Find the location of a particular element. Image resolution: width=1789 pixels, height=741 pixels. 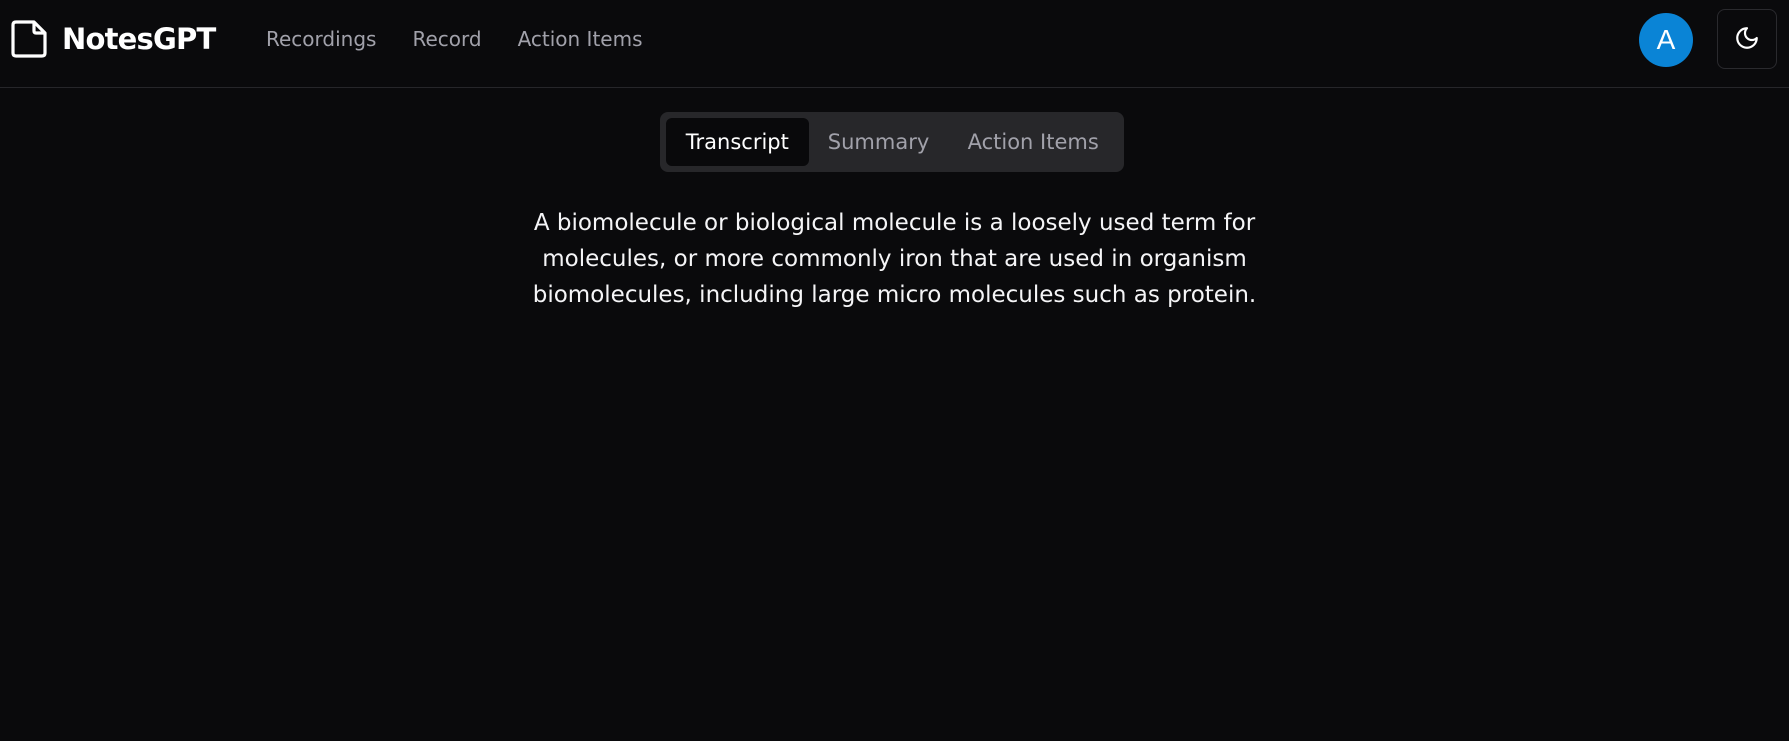

tab-action-items: Action Items is located at coordinates (1033, 142).